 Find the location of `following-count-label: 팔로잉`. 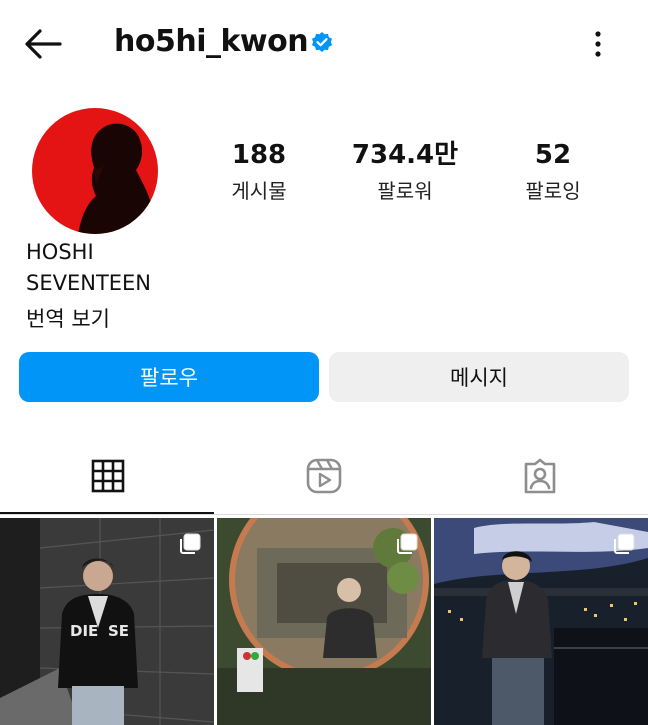

following-count-label: 팔로잉 is located at coordinates (553, 191).